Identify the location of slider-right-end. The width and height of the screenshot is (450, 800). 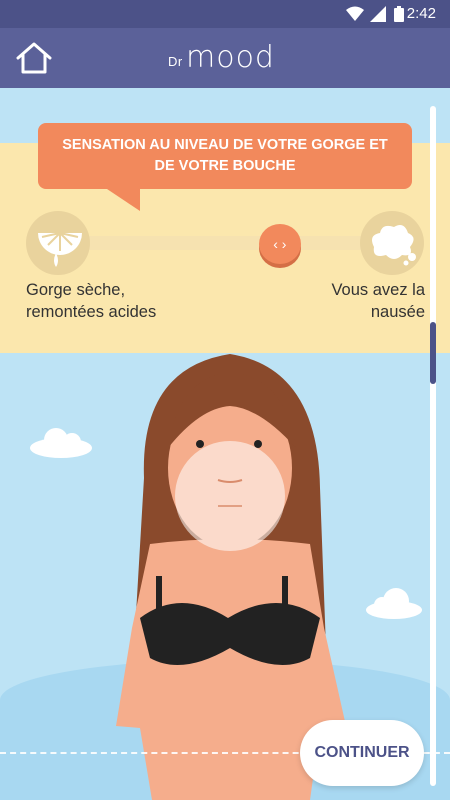
(392, 243).